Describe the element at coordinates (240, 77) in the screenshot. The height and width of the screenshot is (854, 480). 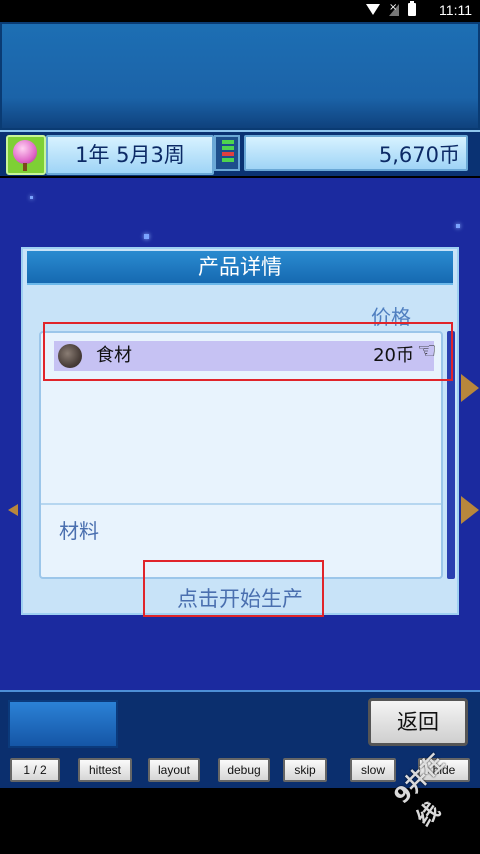
I see `top-panel` at that location.